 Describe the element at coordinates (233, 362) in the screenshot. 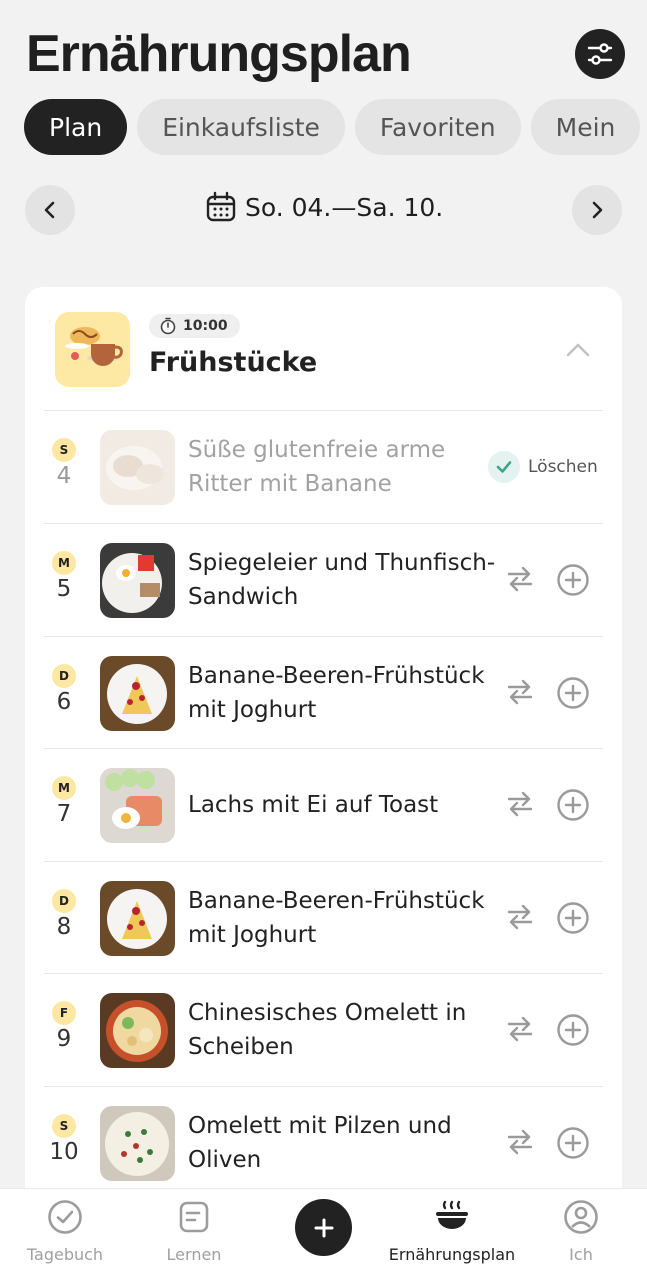

I see `meal-title: Frühstücke` at that location.